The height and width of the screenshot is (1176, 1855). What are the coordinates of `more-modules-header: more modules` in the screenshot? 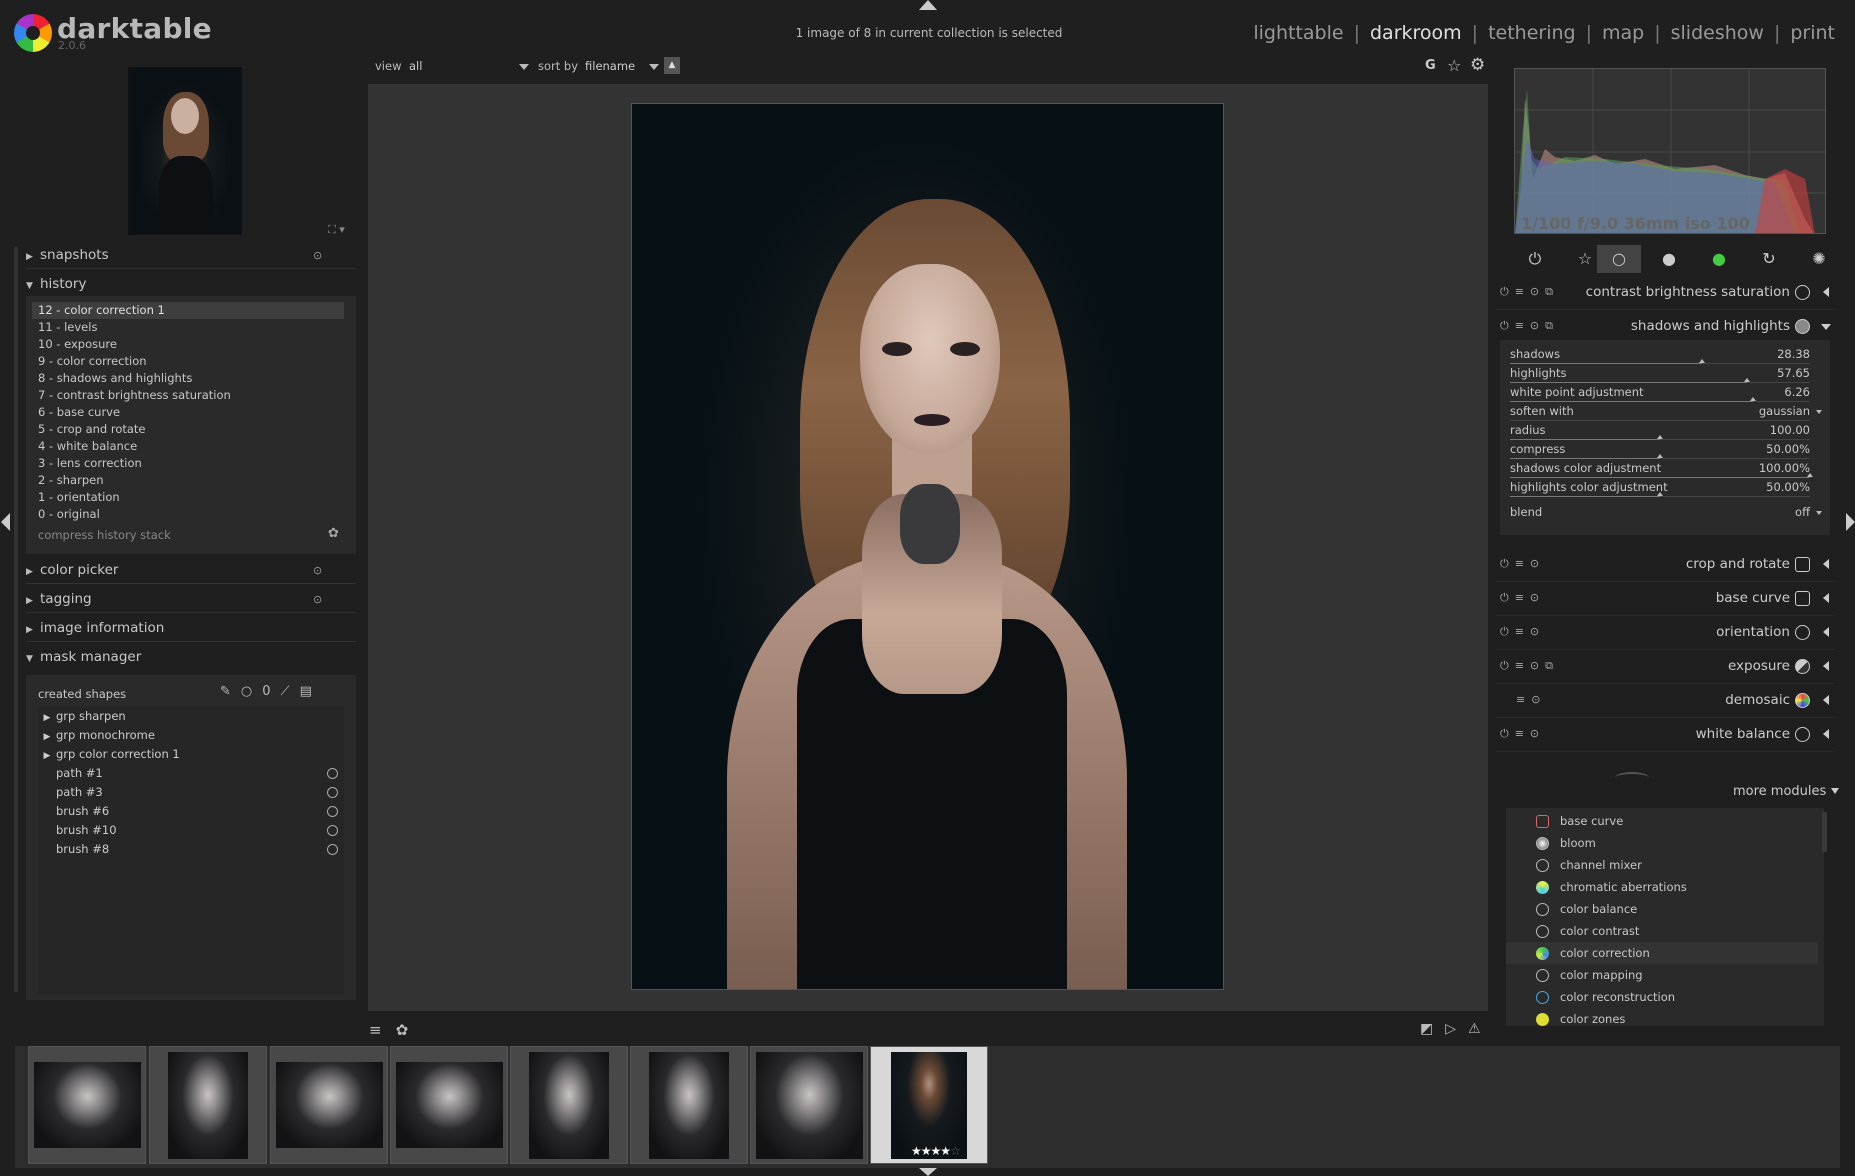 It's located at (1779, 791).